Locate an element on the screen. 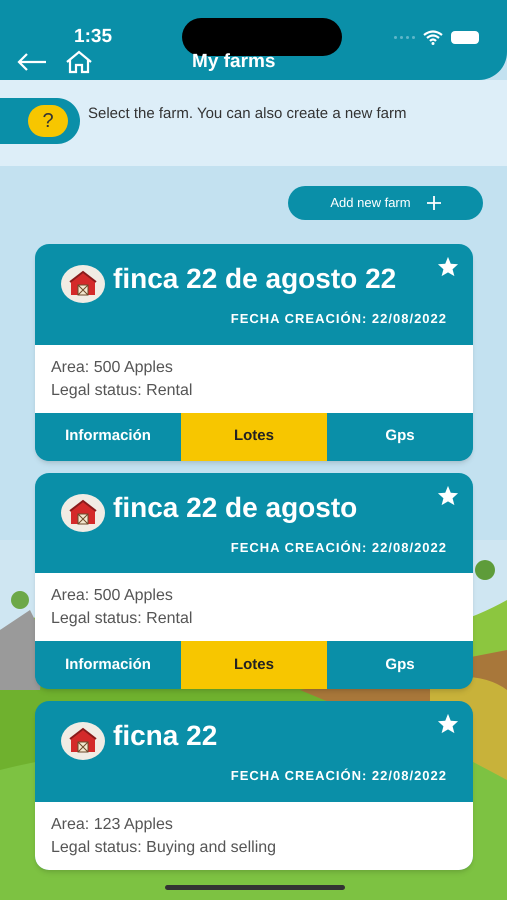 The height and width of the screenshot is (900, 507). back-arrow-icon is located at coordinates (32, 62).